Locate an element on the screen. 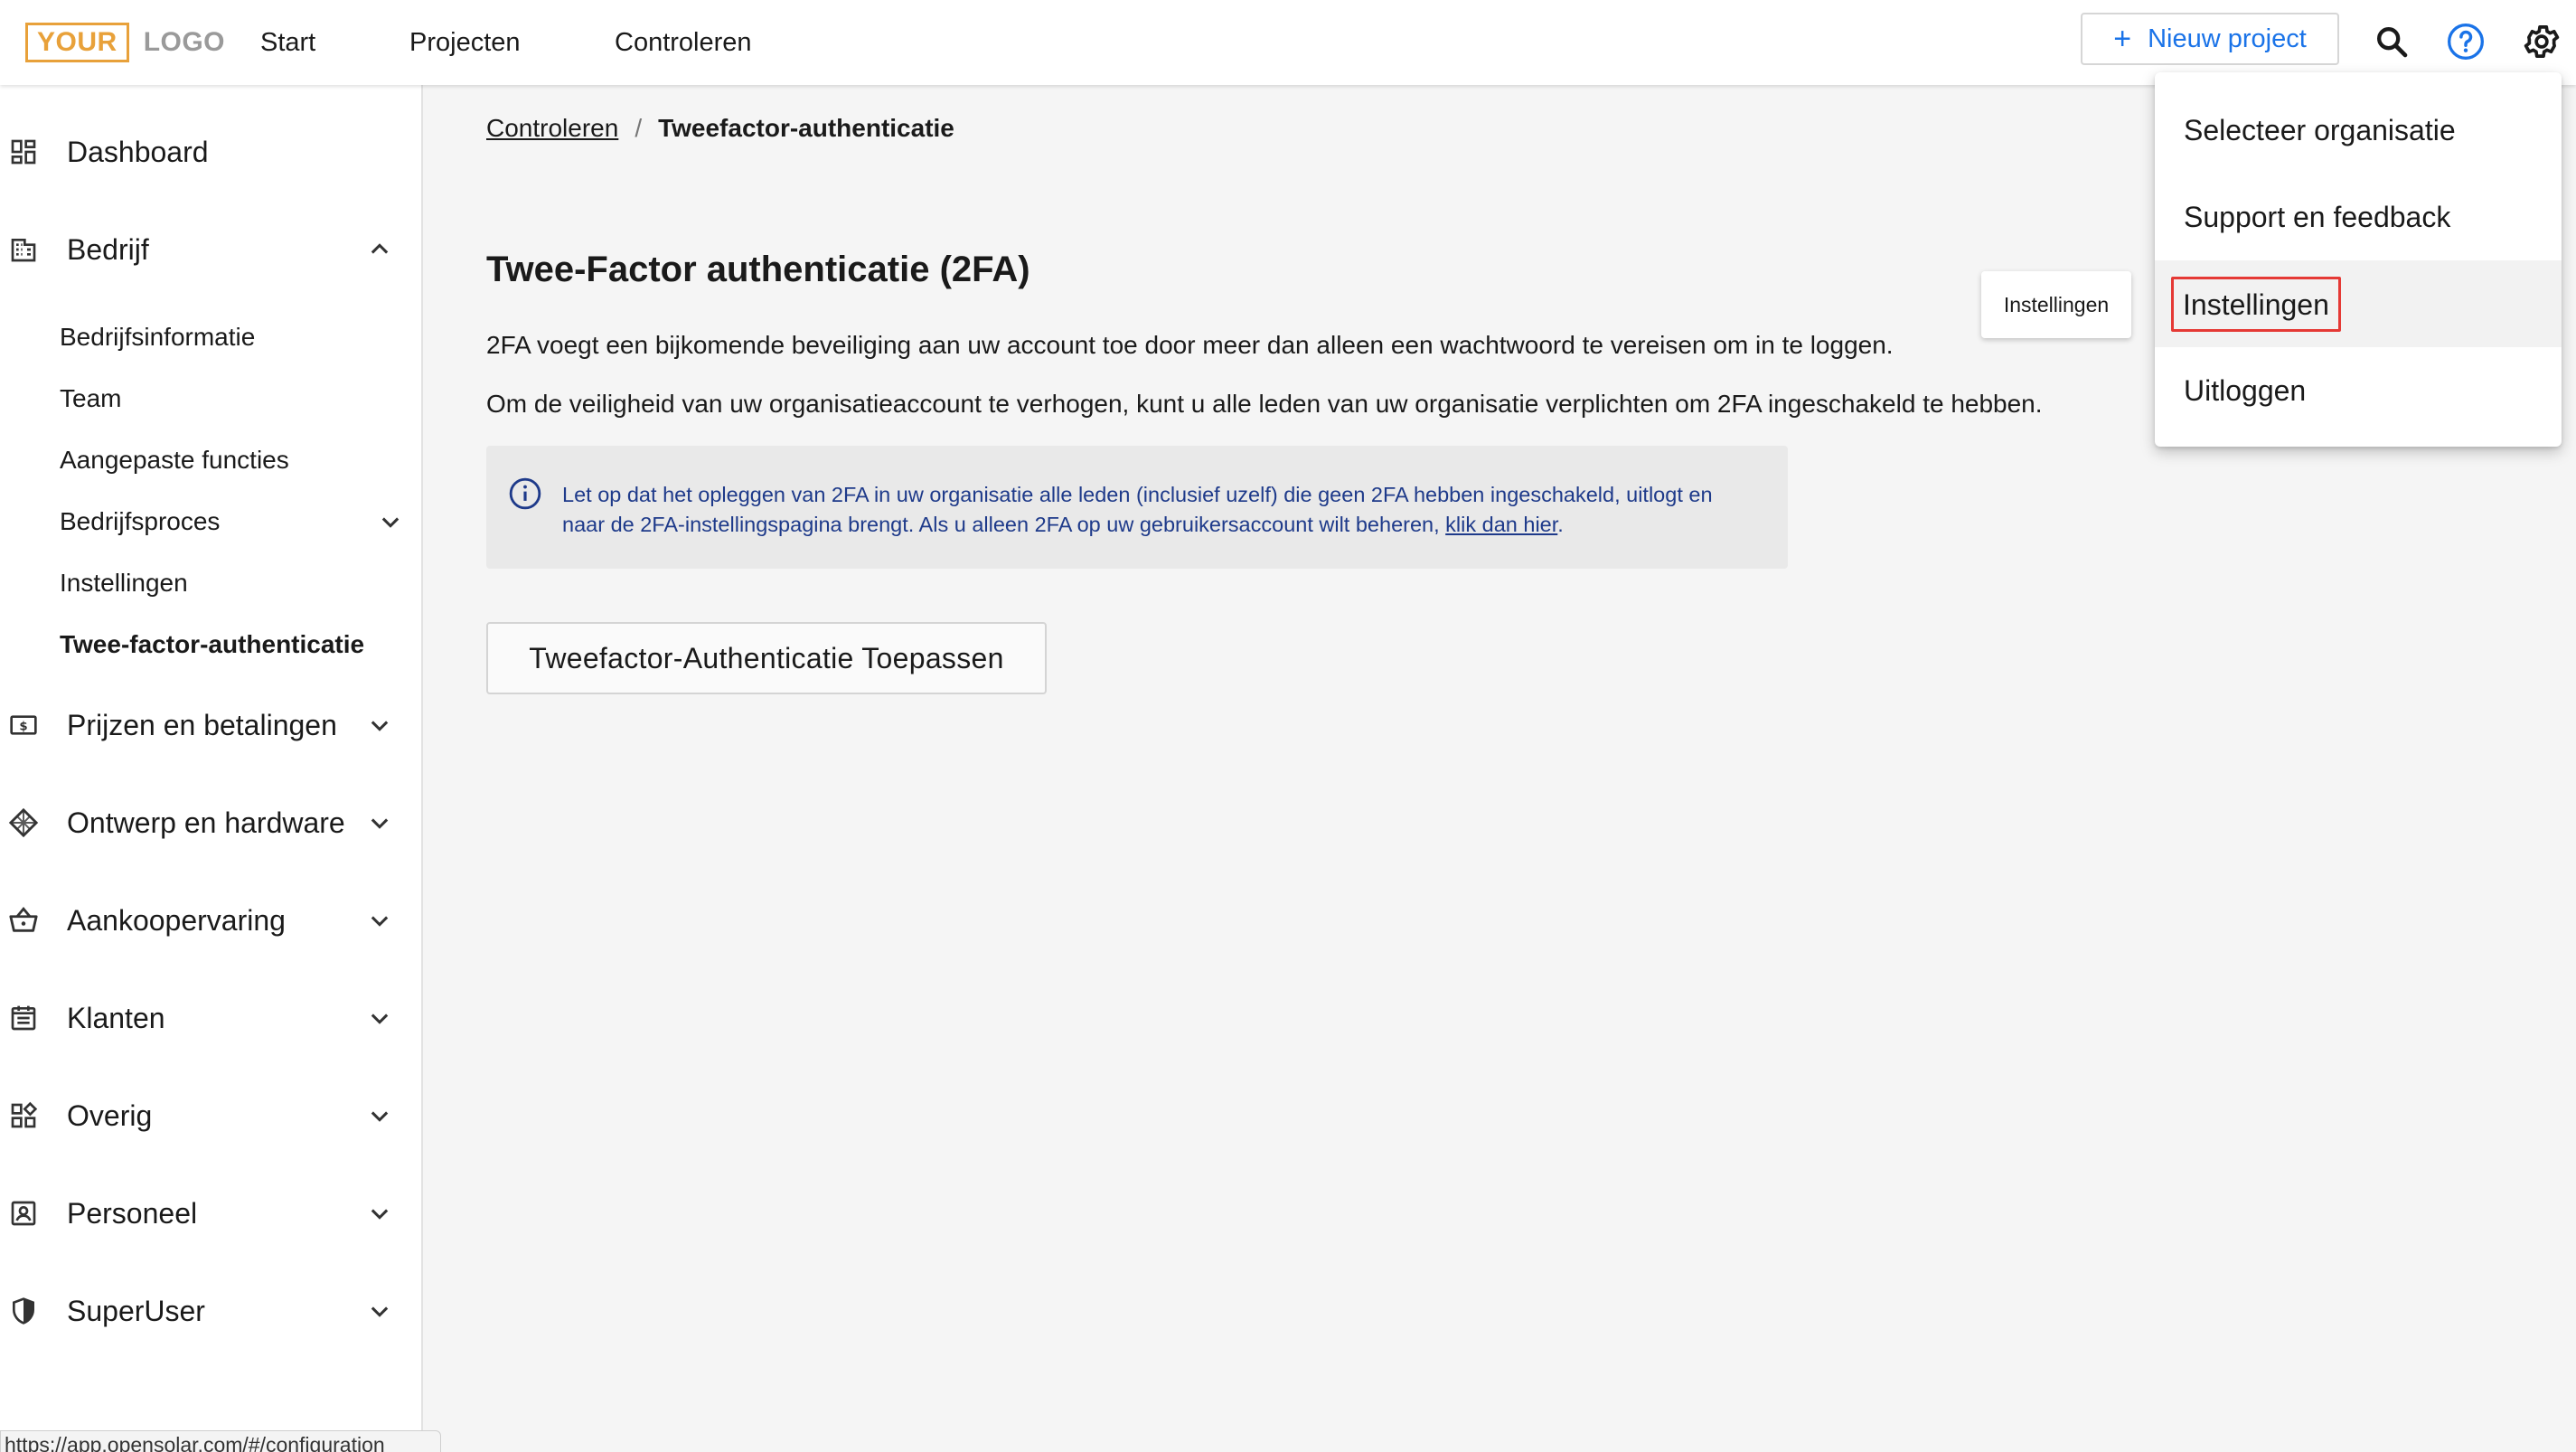 This screenshot has height=1452, width=2576. building-icon is located at coordinates (24, 249).